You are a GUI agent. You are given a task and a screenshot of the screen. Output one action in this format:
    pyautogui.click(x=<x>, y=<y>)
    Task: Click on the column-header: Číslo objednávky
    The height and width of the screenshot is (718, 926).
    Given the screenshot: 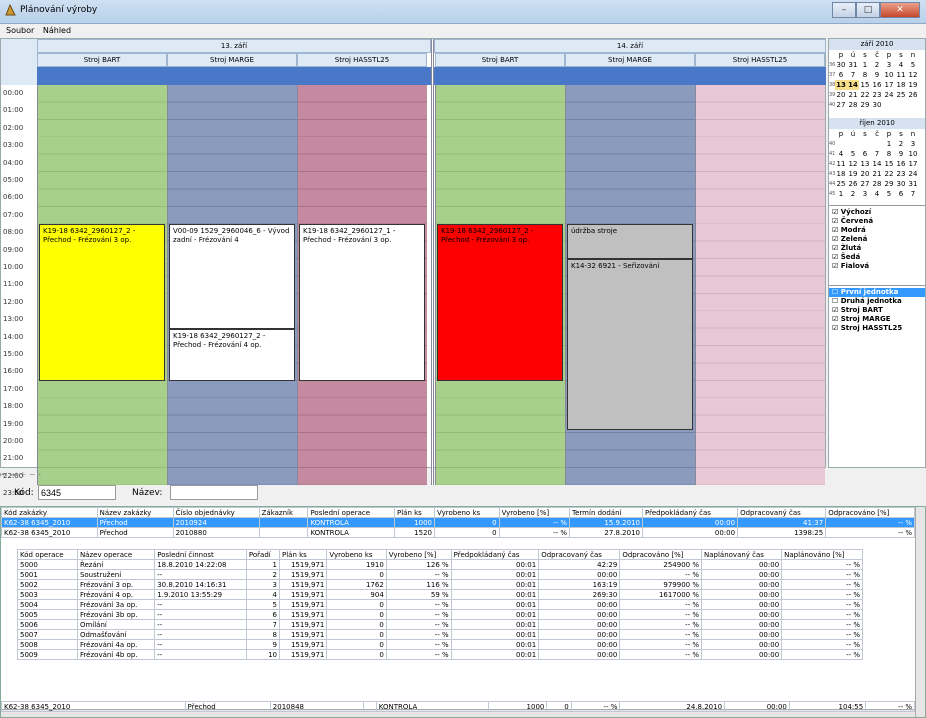 What is the action you would take?
    pyautogui.click(x=216, y=512)
    